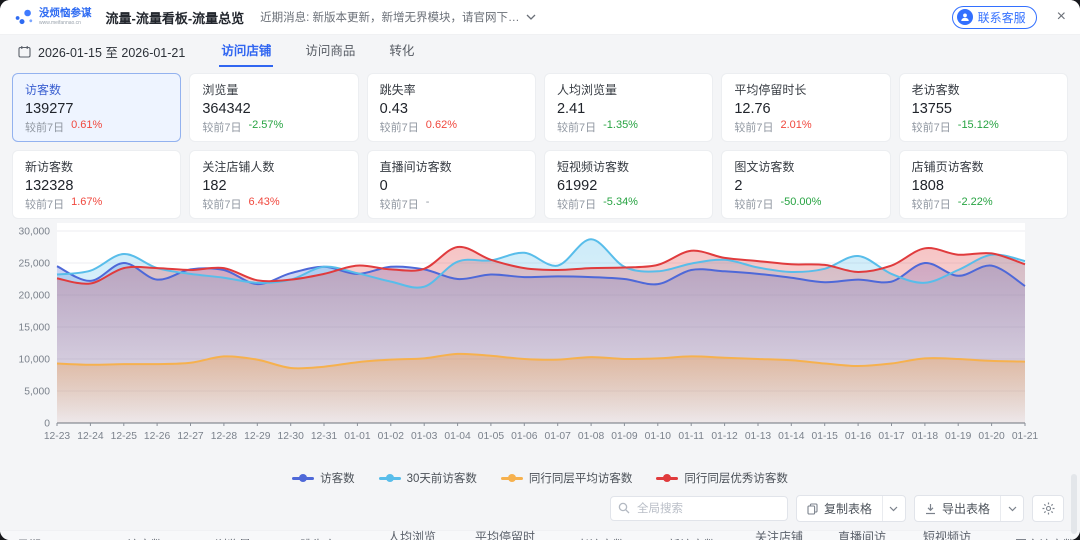  I want to click on contact-support-button: 联系客服, so click(994, 17).